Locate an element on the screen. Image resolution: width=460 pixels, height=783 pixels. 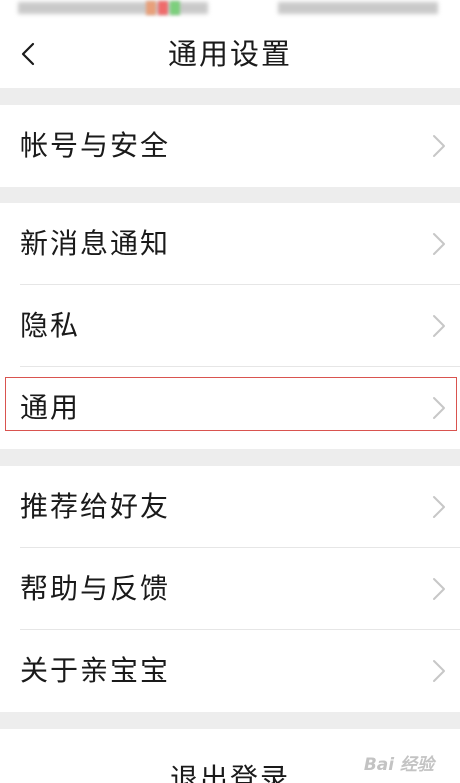
page-title: 通用设置 is located at coordinates (229, 54).